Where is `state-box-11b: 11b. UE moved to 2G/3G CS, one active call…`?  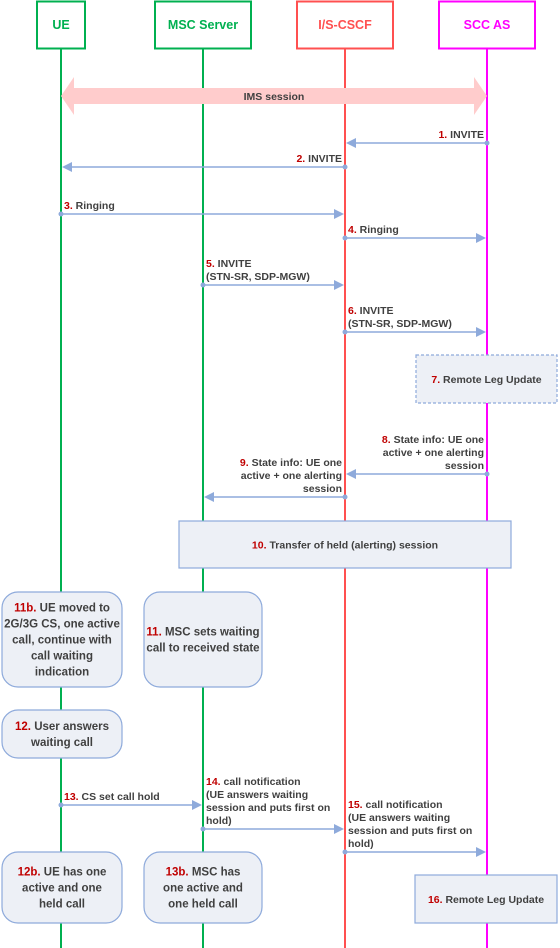
state-box-11b: 11b. UE moved to 2G/3G CS, one active call… is located at coordinates (62, 639).